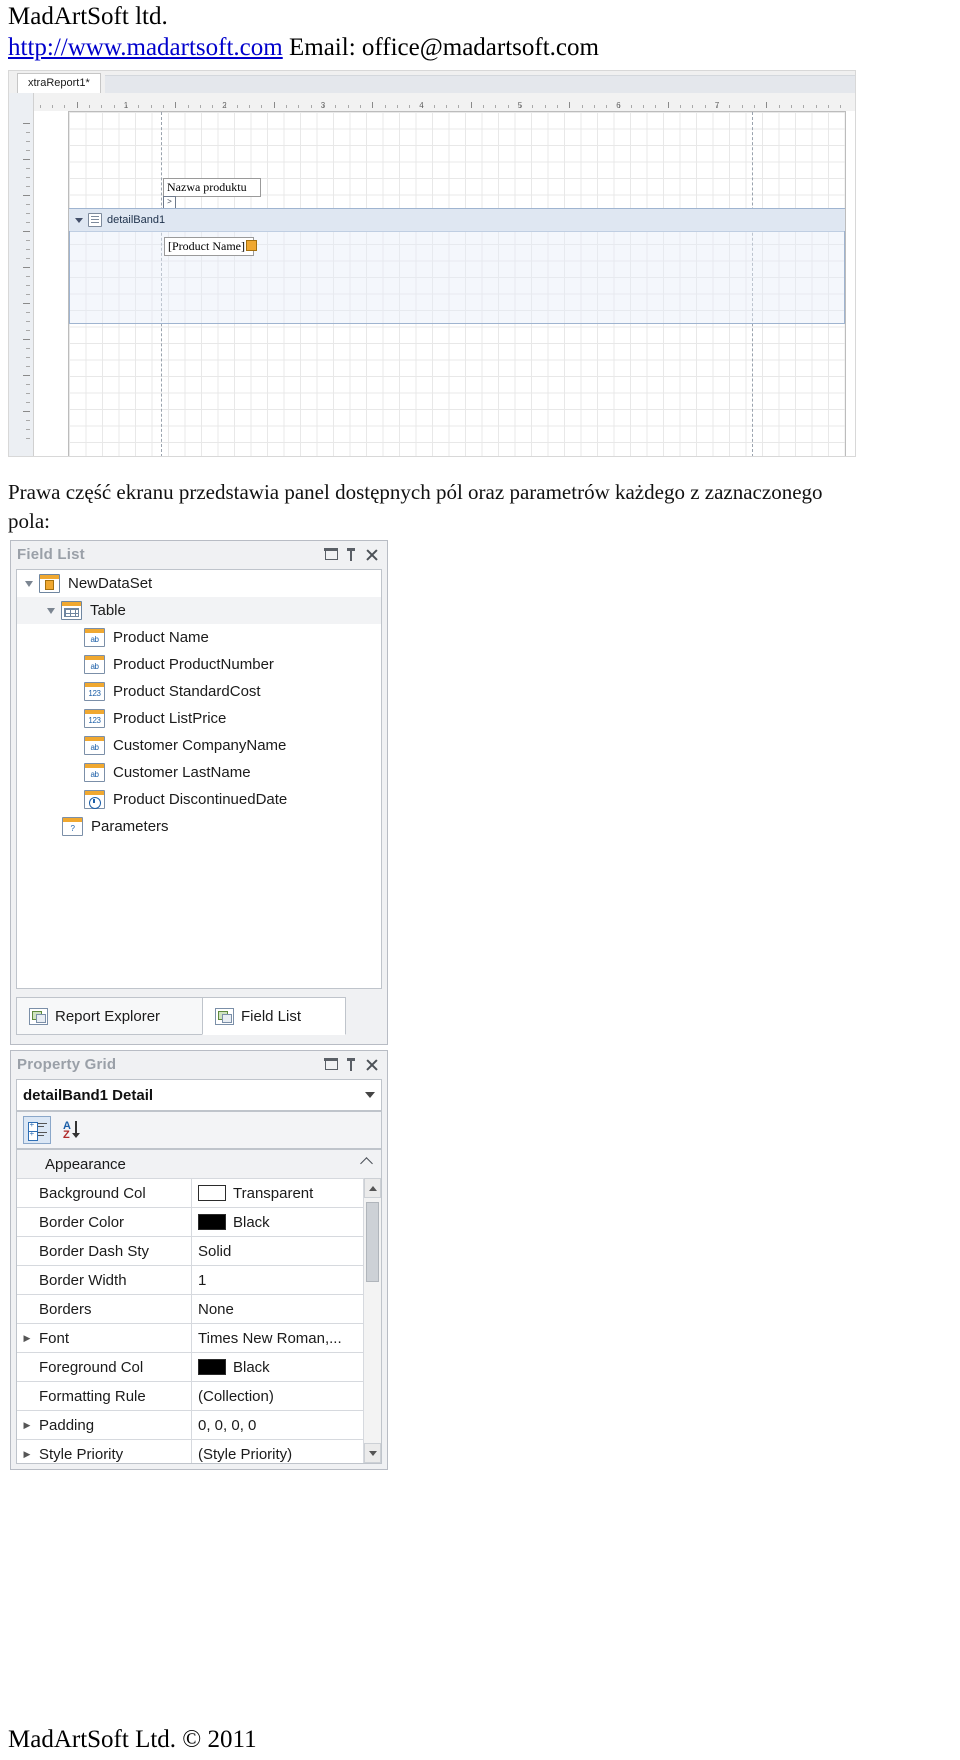 The height and width of the screenshot is (1760, 960). I want to click on detail-band-body: [Product Name], so click(457, 277).